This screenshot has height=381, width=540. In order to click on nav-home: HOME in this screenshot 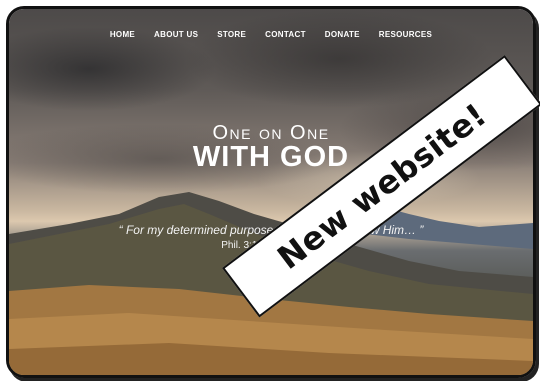, I will do `click(122, 34)`.